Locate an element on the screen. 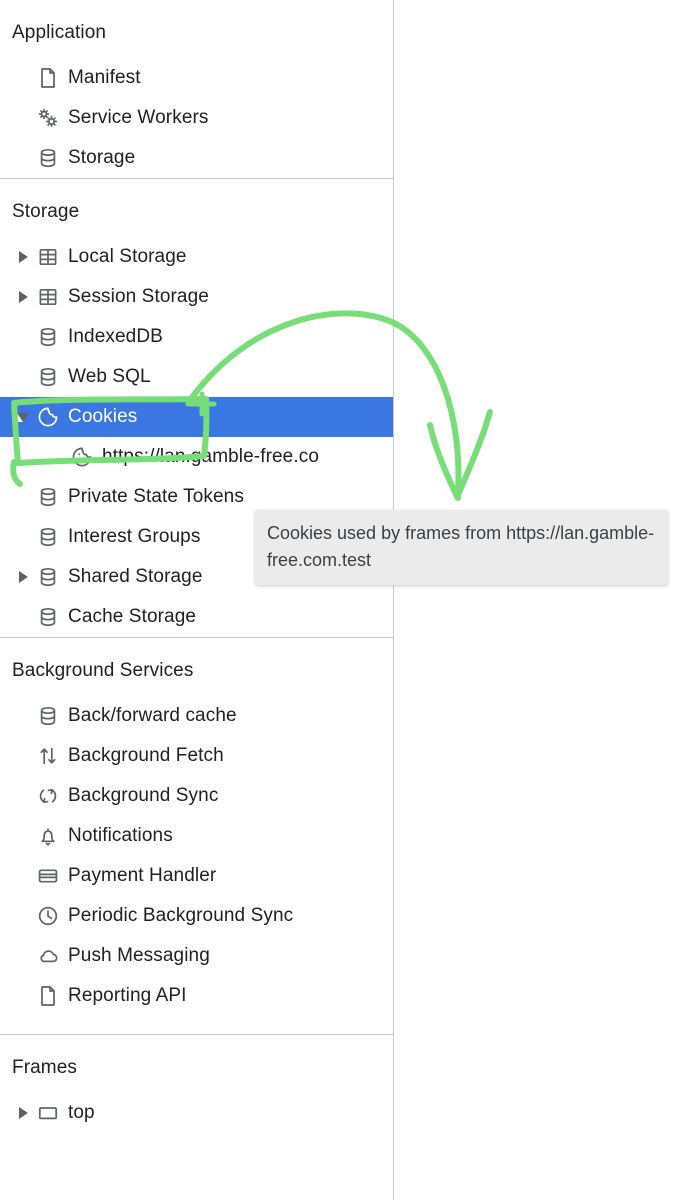  tree-item-background-sync: Background Sync is located at coordinates (196, 796).